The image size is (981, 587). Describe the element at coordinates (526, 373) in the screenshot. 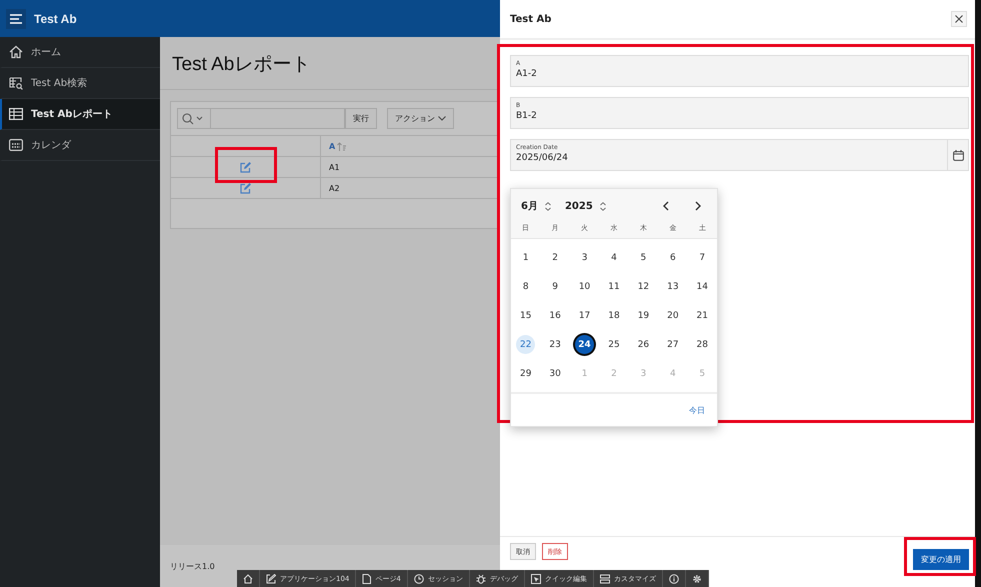

I see `calendar-day: 29` at that location.